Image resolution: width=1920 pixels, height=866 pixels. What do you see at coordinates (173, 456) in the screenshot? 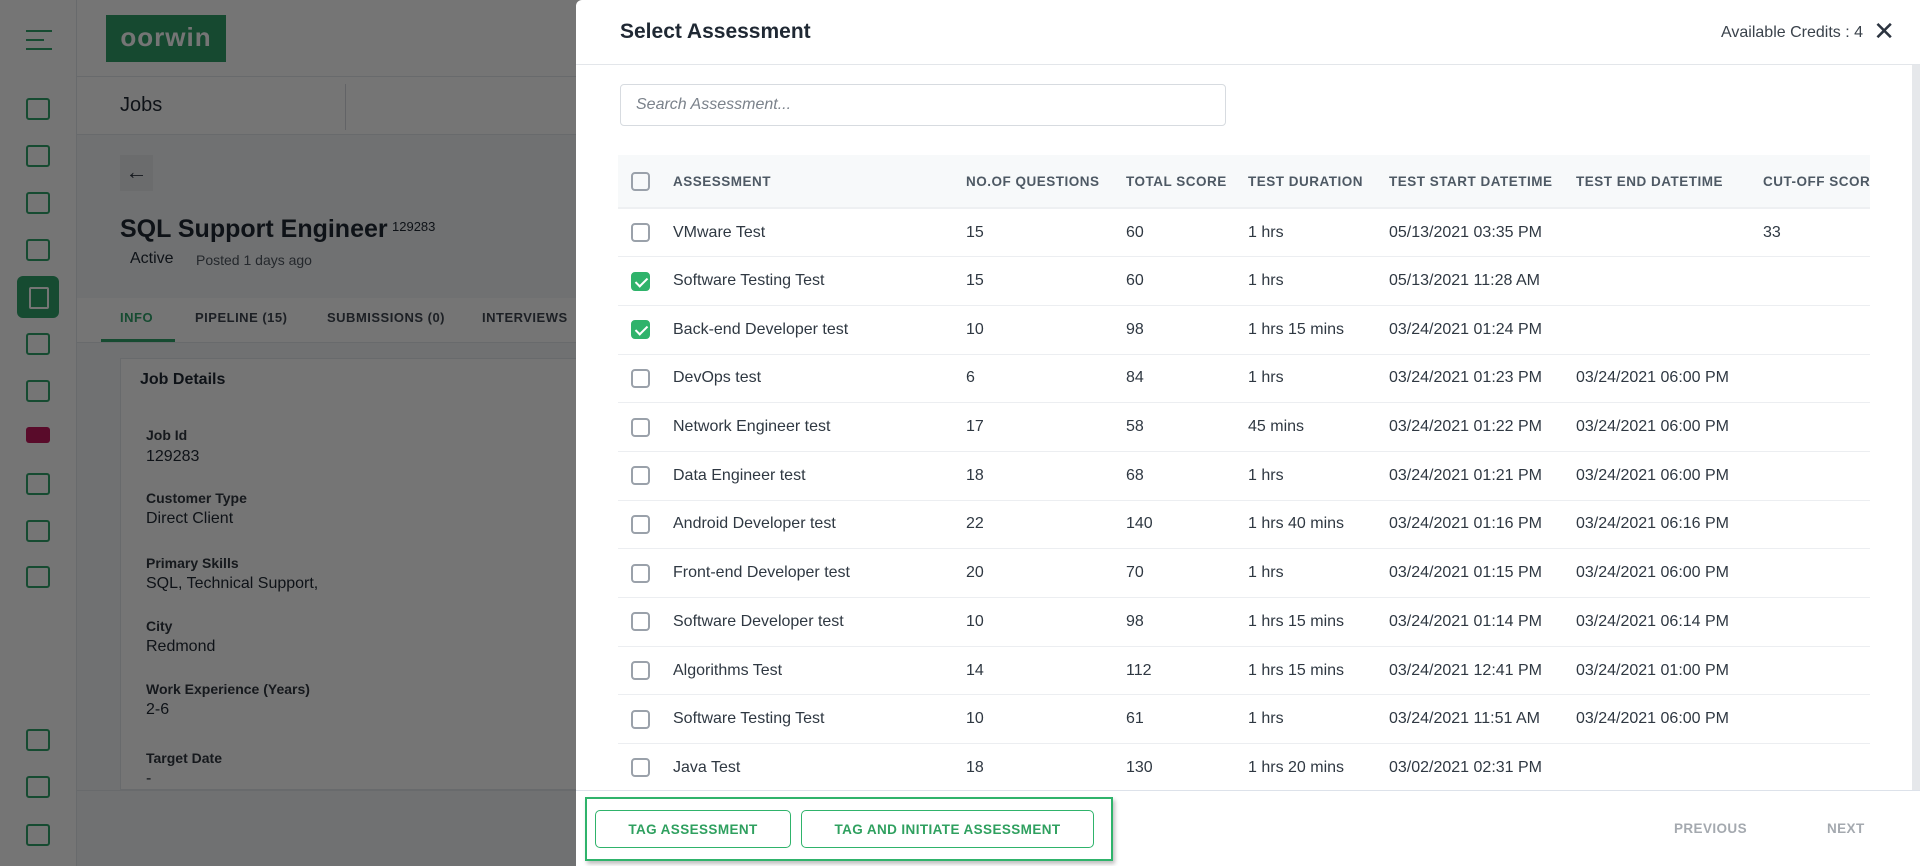
I see `field-value: 129283` at bounding box center [173, 456].